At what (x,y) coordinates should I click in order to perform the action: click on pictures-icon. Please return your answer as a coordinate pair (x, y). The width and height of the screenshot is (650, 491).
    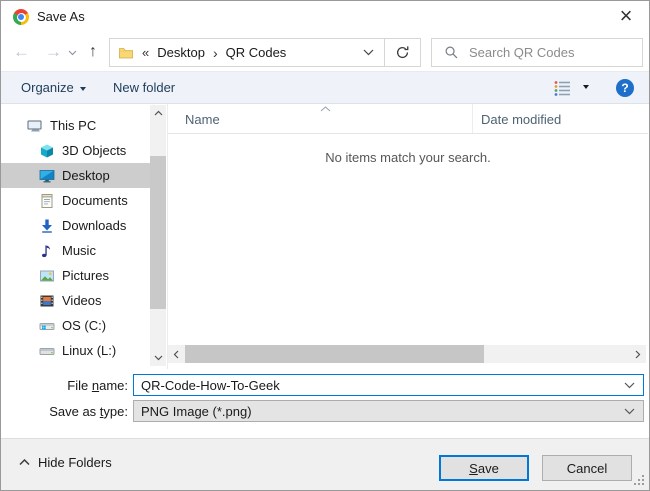
    Looking at the image, I should click on (47, 276).